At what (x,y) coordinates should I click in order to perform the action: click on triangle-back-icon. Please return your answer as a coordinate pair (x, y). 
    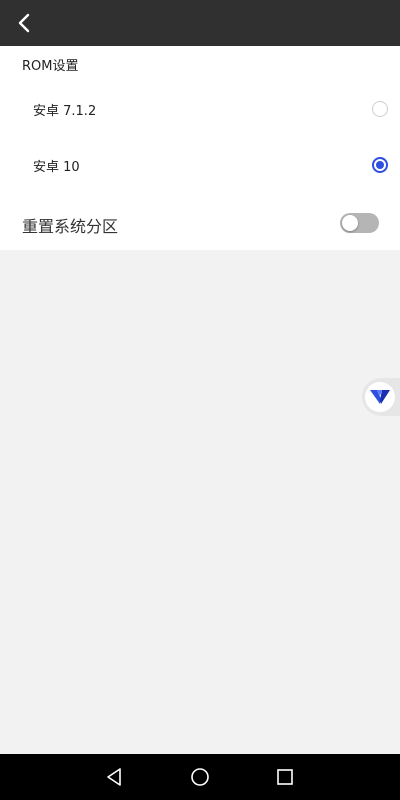
    Looking at the image, I should click on (114, 777).